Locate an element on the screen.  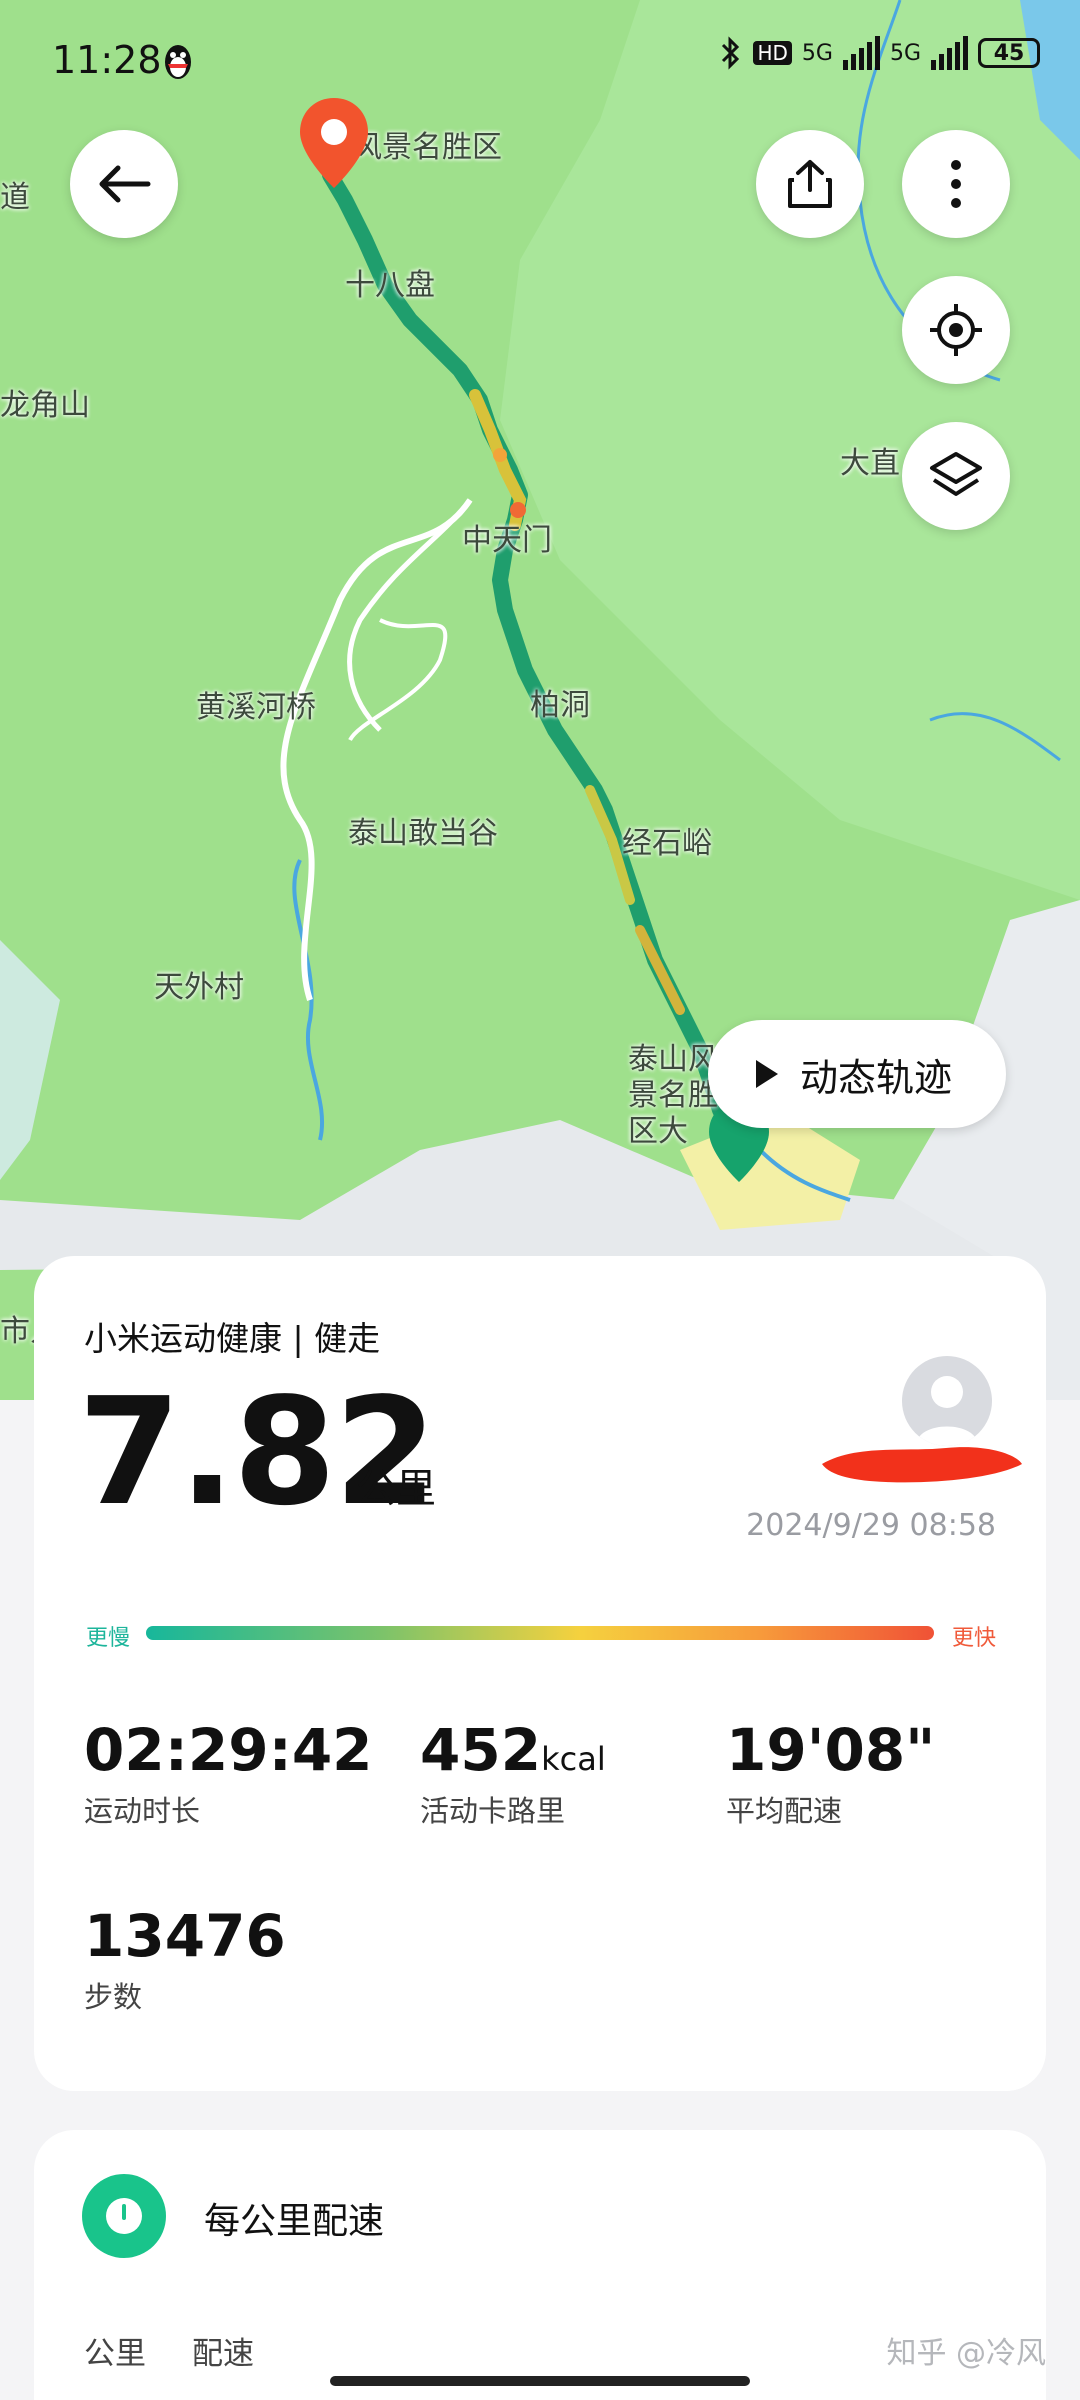
map-label: 黄溪河桥 is located at coordinates (256, 707).